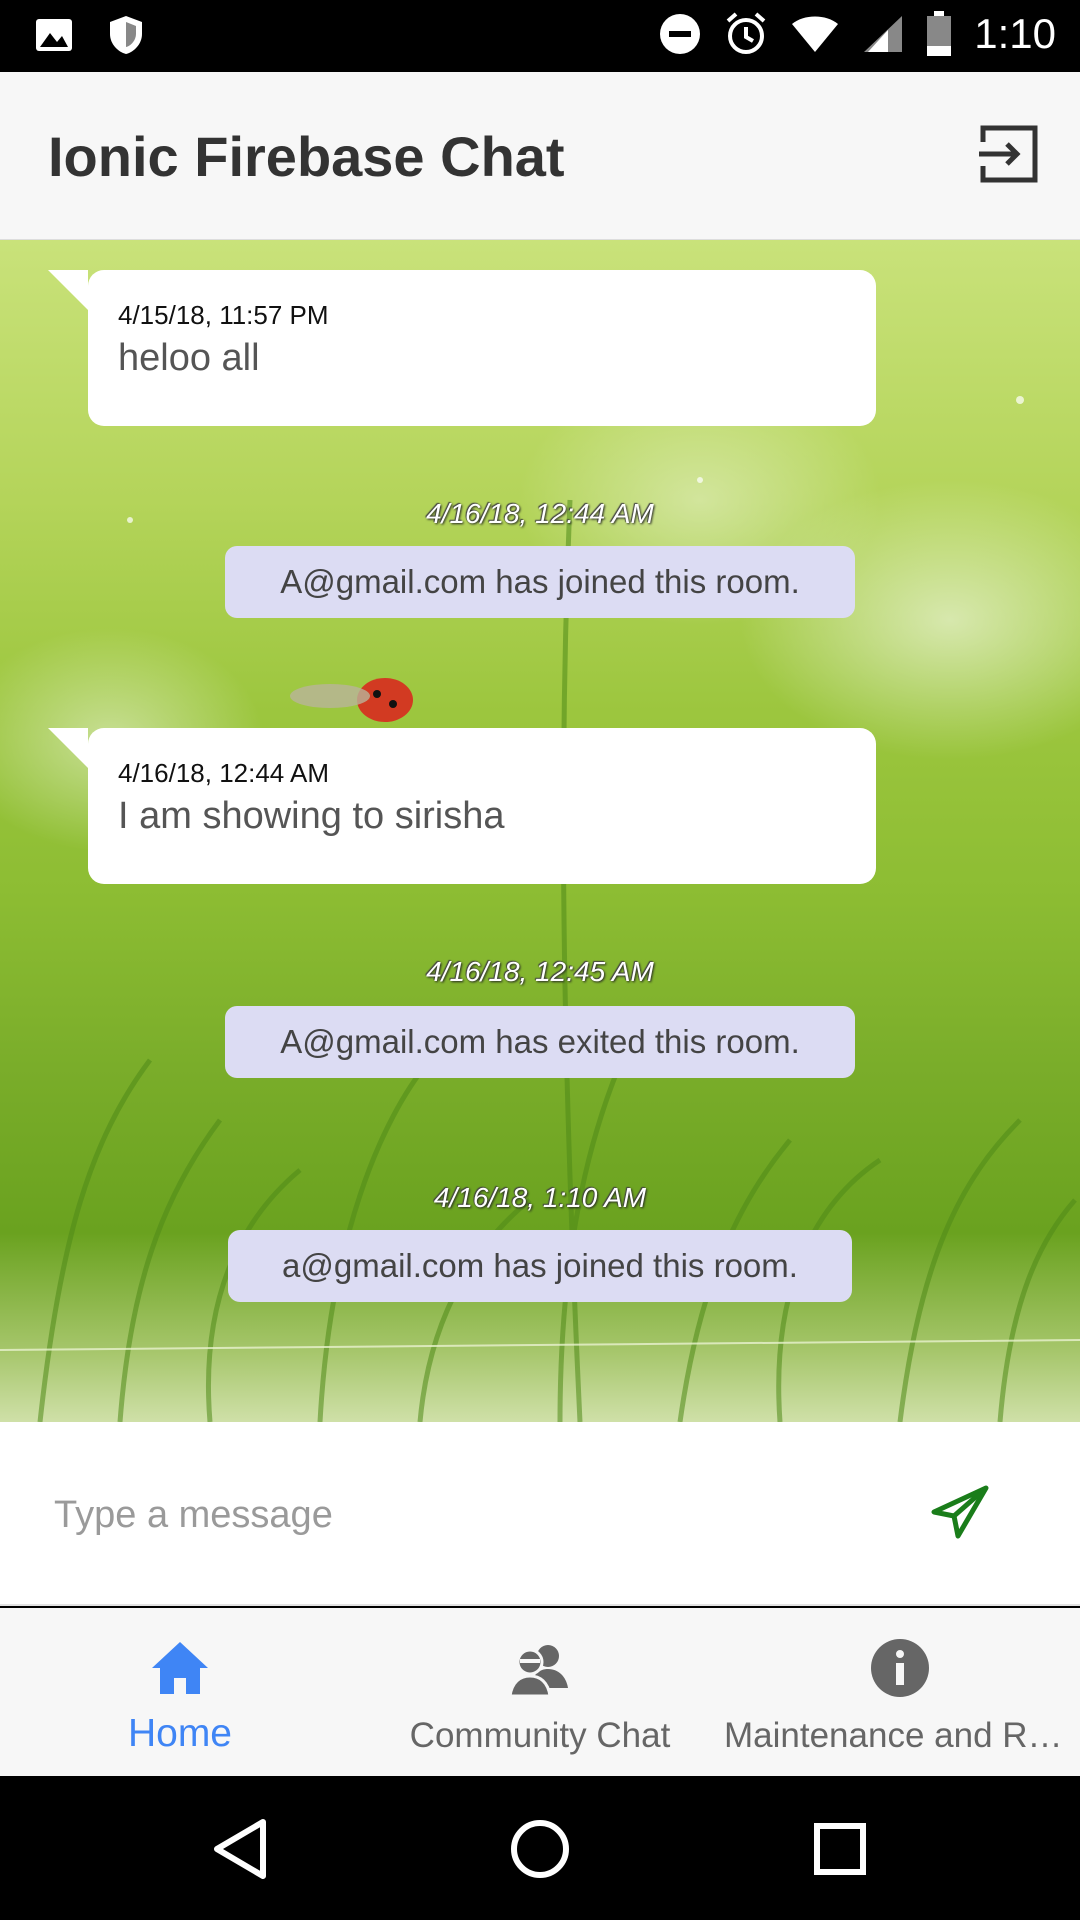 The image size is (1080, 1920). I want to click on image-icon, so click(54, 35).